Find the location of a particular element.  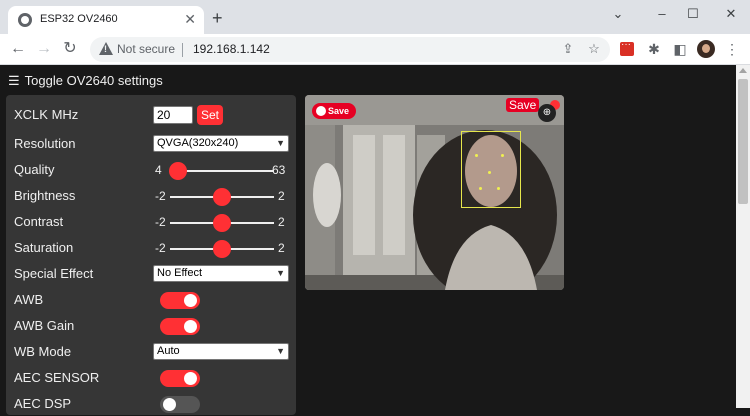

xclk-row: XCLK MHz 20 Set is located at coordinates (154, 116).